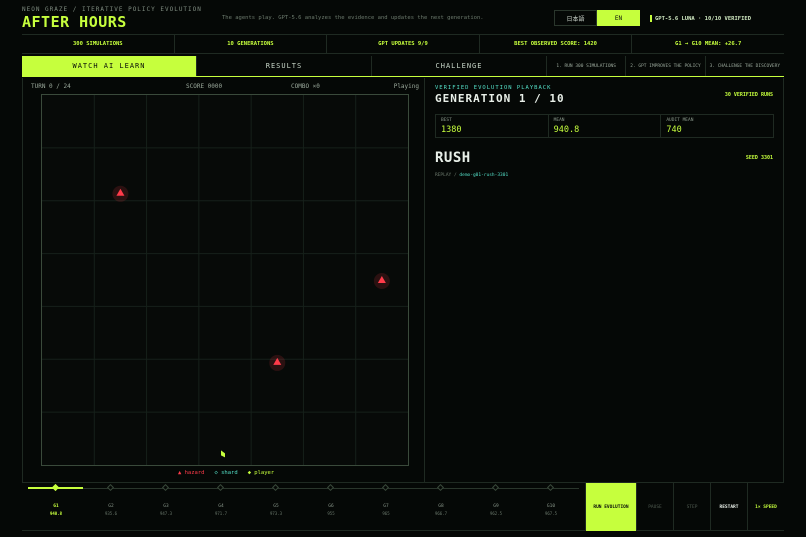  What do you see at coordinates (551, 506) in the screenshot?
I see `gen-label: G10` at bounding box center [551, 506].